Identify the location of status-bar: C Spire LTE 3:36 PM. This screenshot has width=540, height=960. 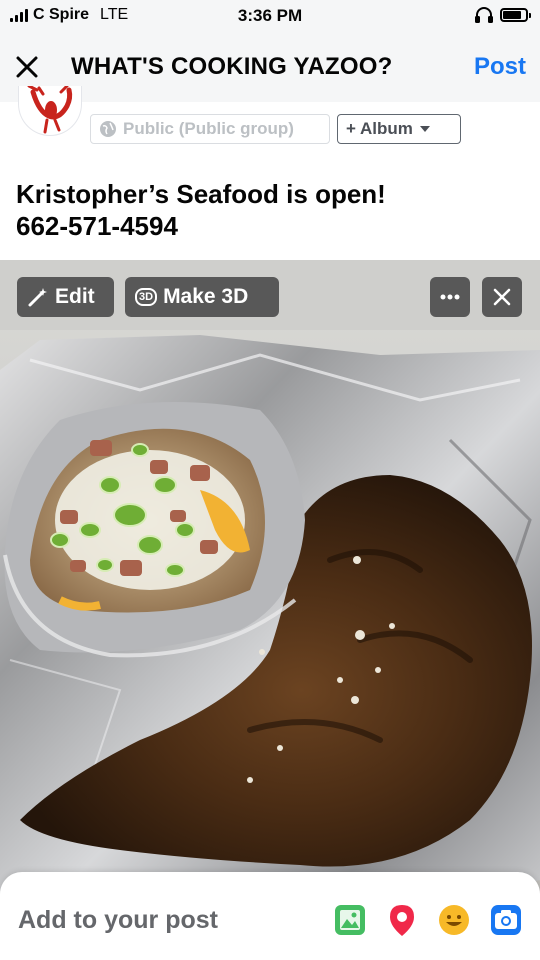
(270, 16).